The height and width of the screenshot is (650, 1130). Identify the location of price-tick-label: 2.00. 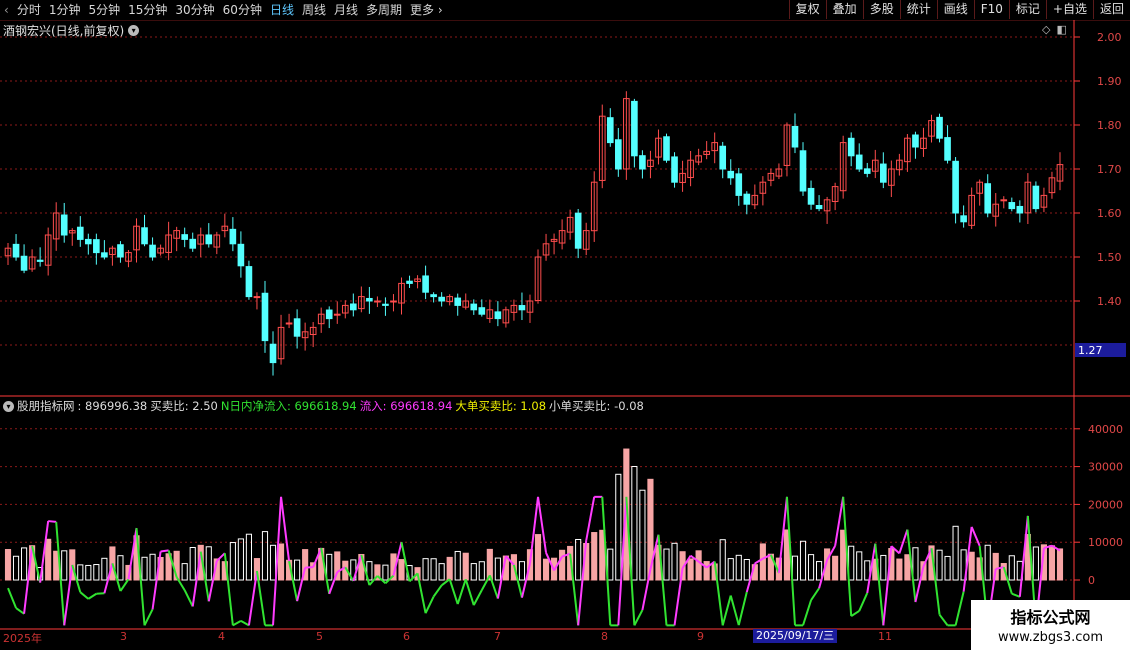
(1109, 37).